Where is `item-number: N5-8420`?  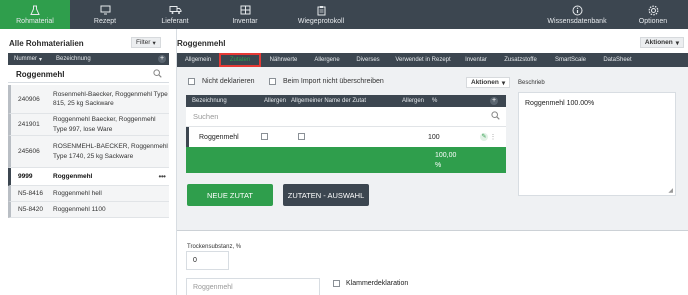 item-number: N5-8420 is located at coordinates (30, 209).